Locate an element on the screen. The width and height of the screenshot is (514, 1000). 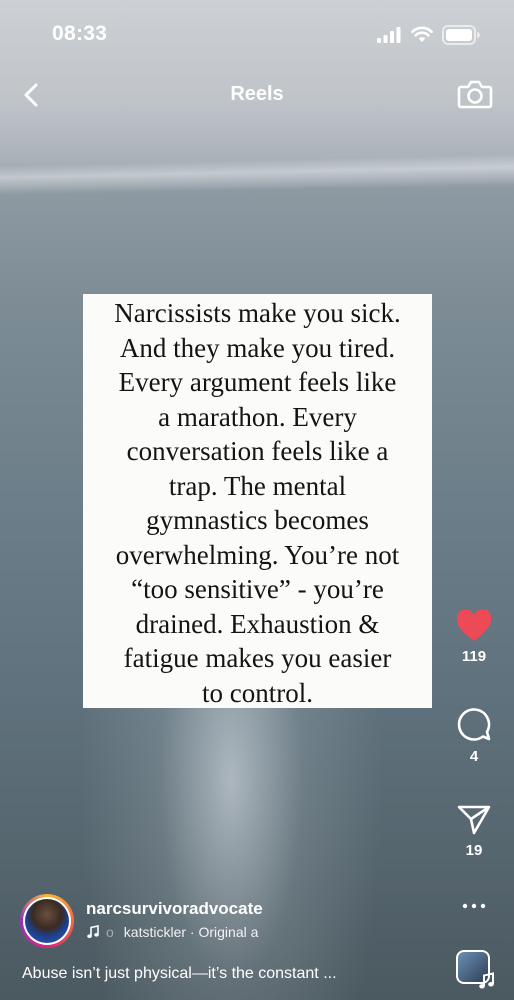
music-info: o katstickler · Original a is located at coordinates (172, 932).